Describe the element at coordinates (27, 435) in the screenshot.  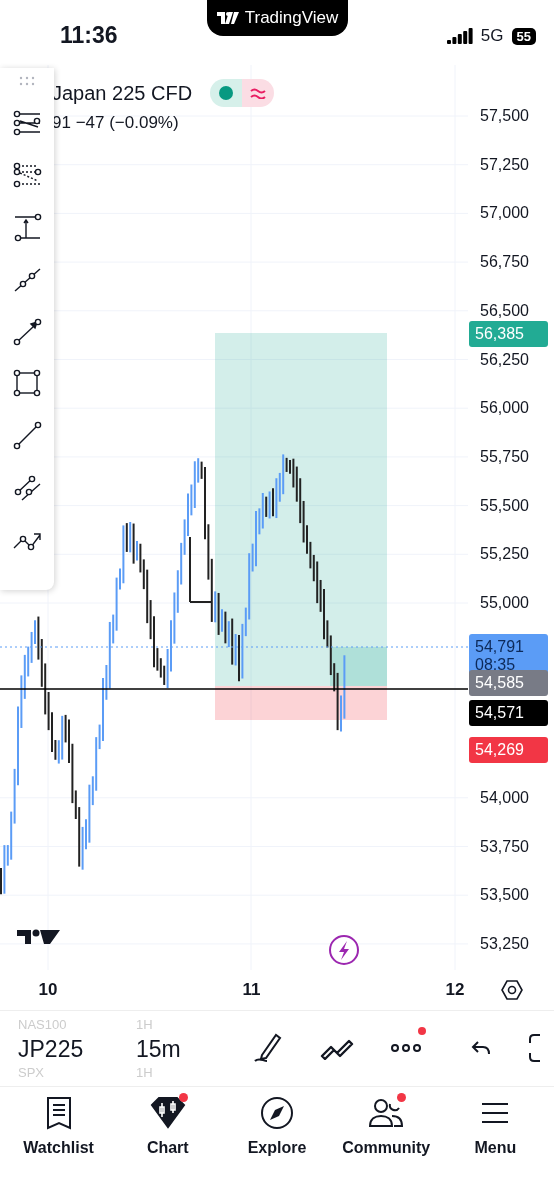
I see `line-icon` at that location.